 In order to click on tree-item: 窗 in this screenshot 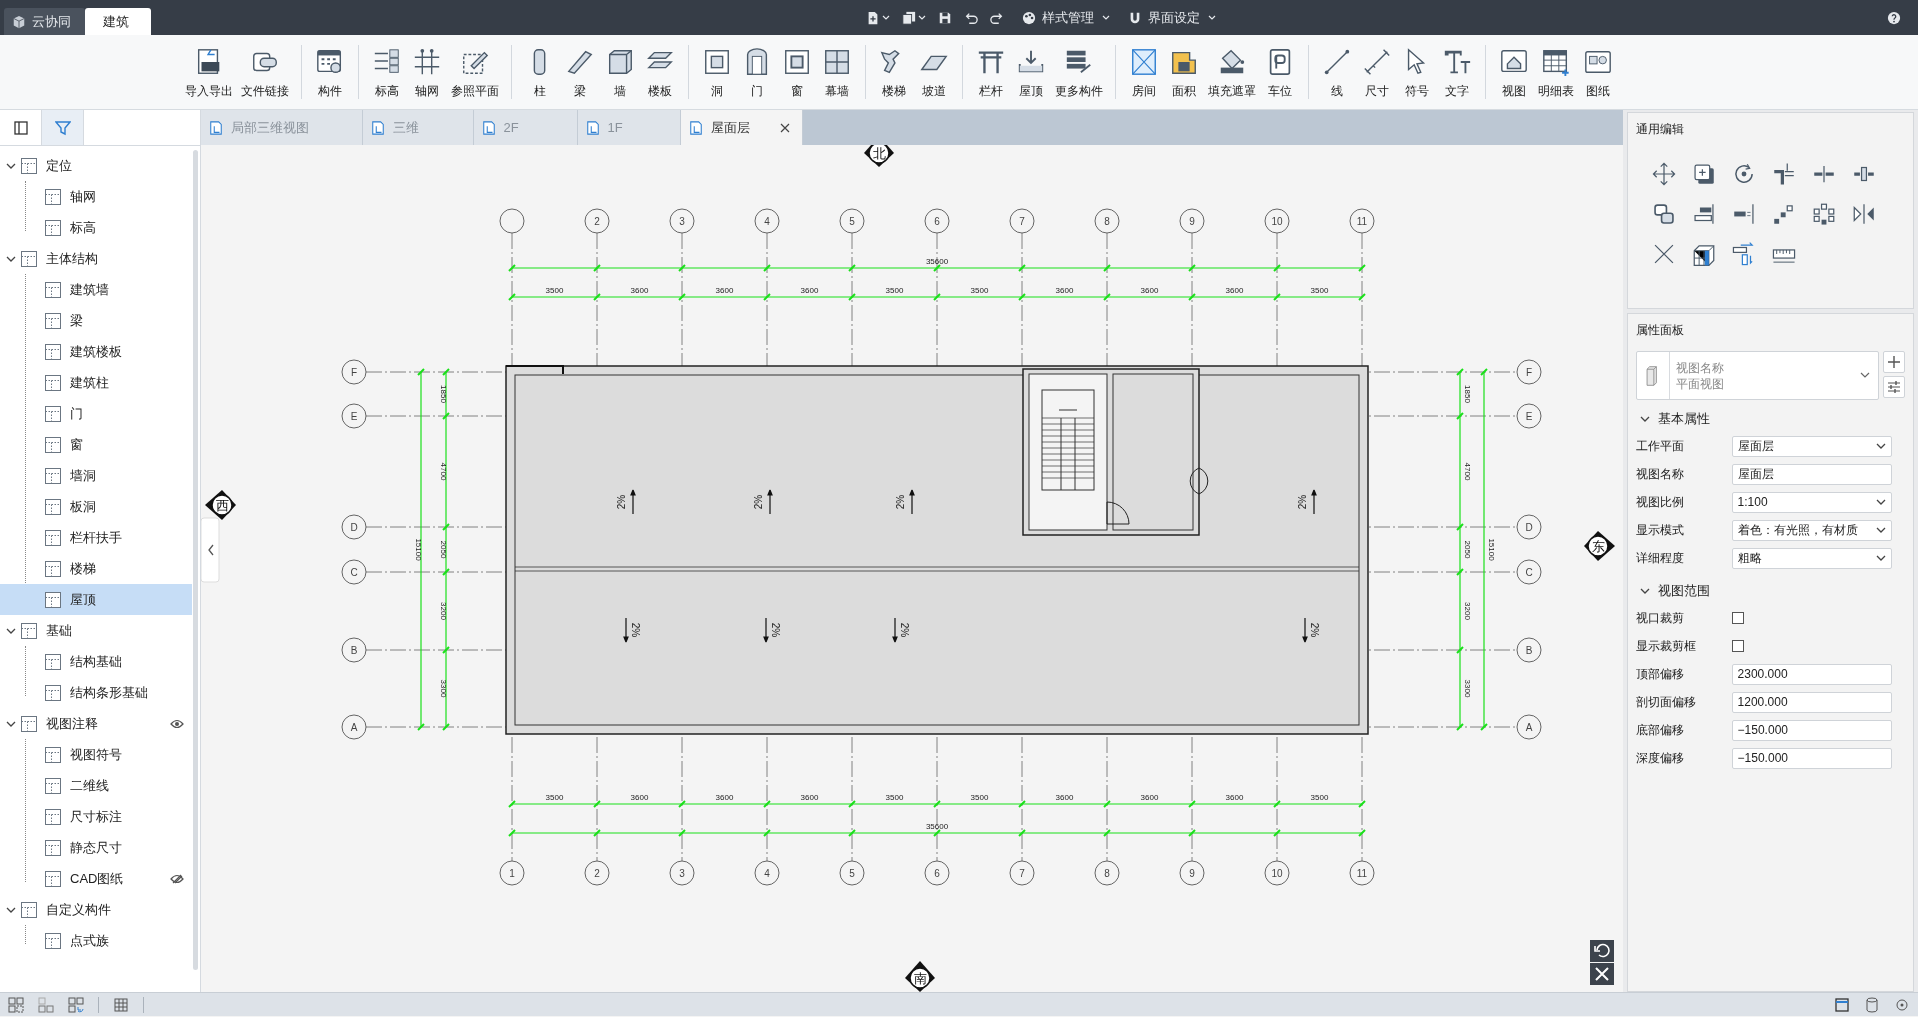, I will do `click(96, 444)`.